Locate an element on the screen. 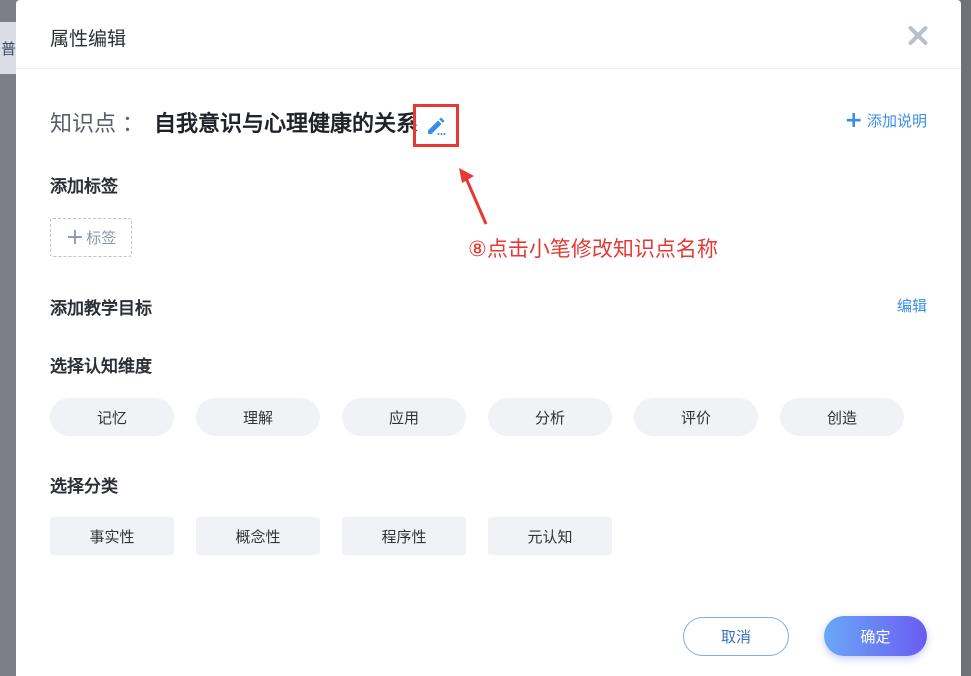 This screenshot has width=971, height=676. background-page-fragment: 普 is located at coordinates (8, 48).